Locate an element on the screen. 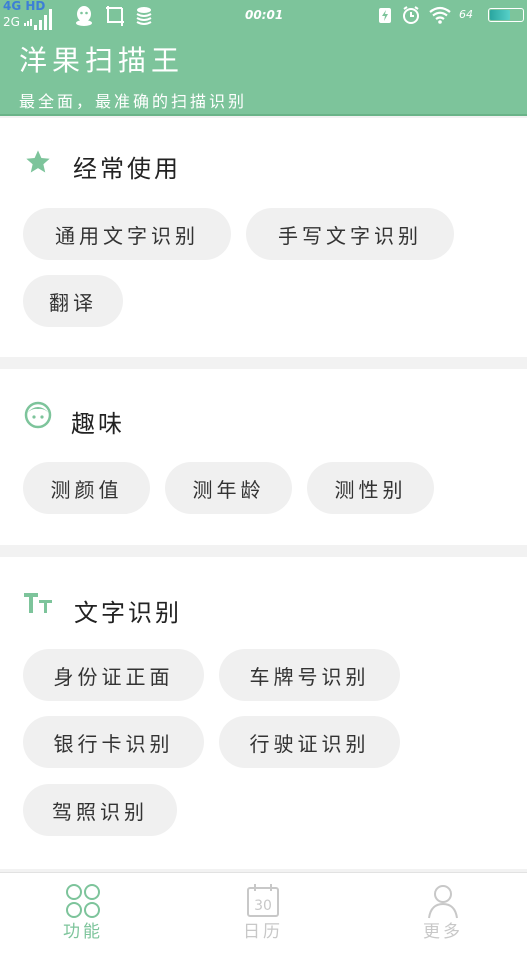 Image resolution: width=527 pixels, height=957 pixels. screenshot-icon is located at coordinates (115, 16).